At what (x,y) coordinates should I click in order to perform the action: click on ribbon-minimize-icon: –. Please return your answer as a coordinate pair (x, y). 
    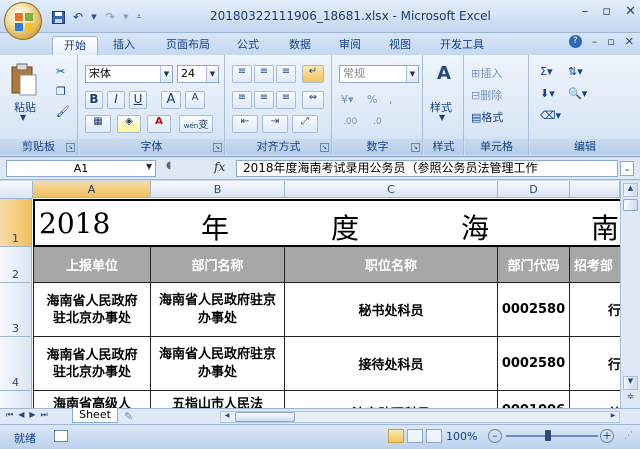
    Looking at the image, I should click on (595, 41).